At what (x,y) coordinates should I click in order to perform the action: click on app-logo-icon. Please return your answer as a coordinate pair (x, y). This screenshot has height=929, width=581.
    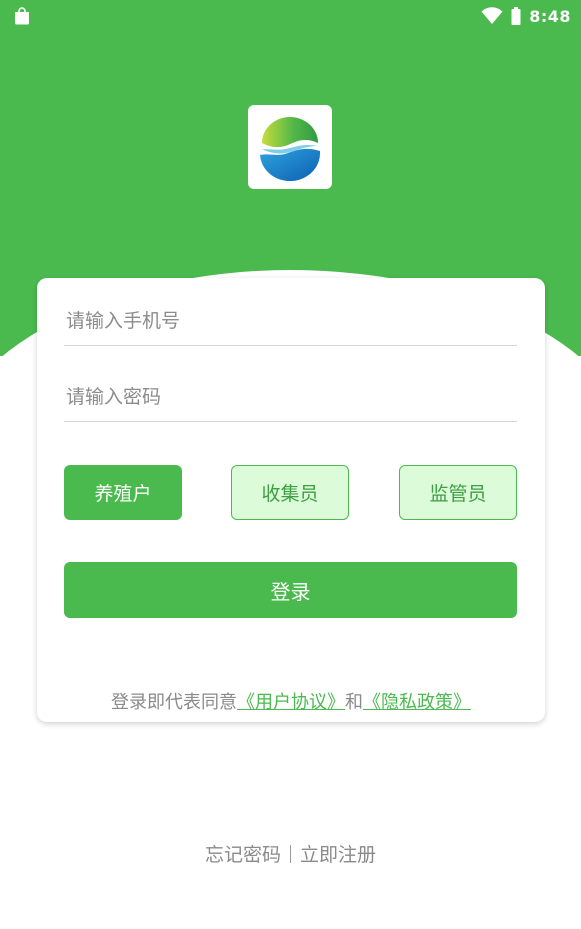
    Looking at the image, I should click on (290, 149).